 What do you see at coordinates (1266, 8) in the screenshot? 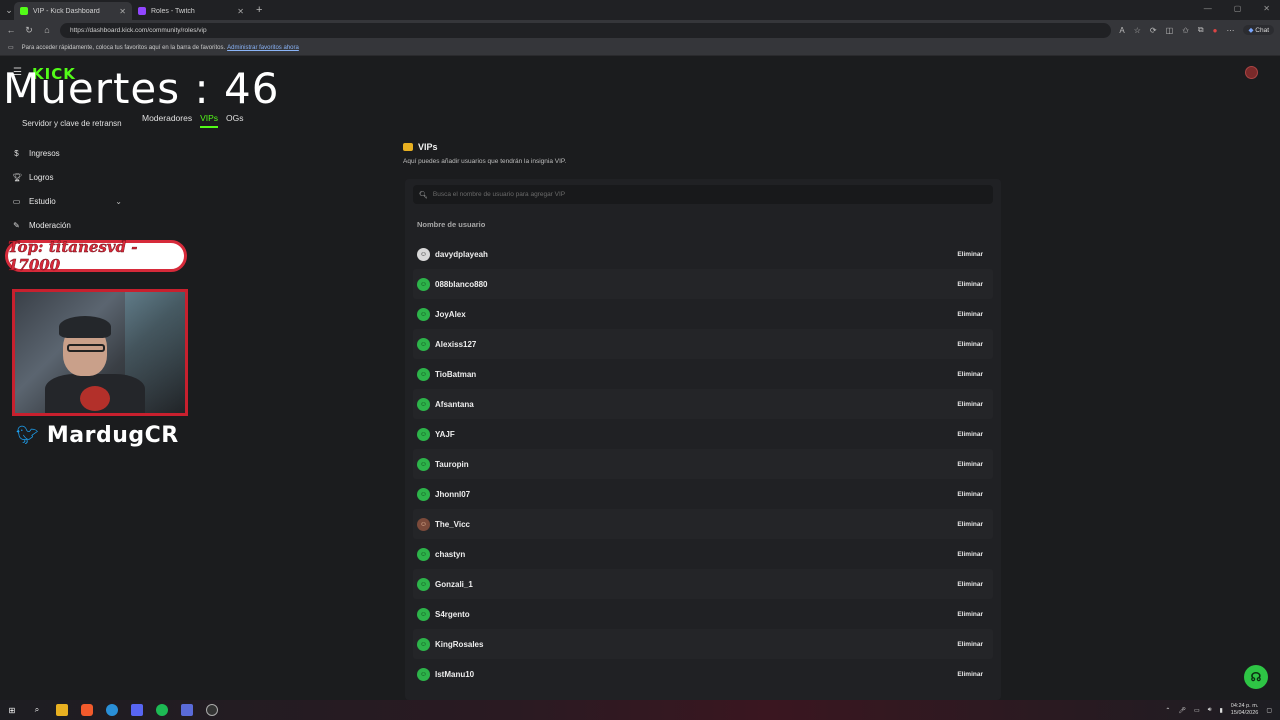
I see `close-window-icon: ✕` at bounding box center [1266, 8].